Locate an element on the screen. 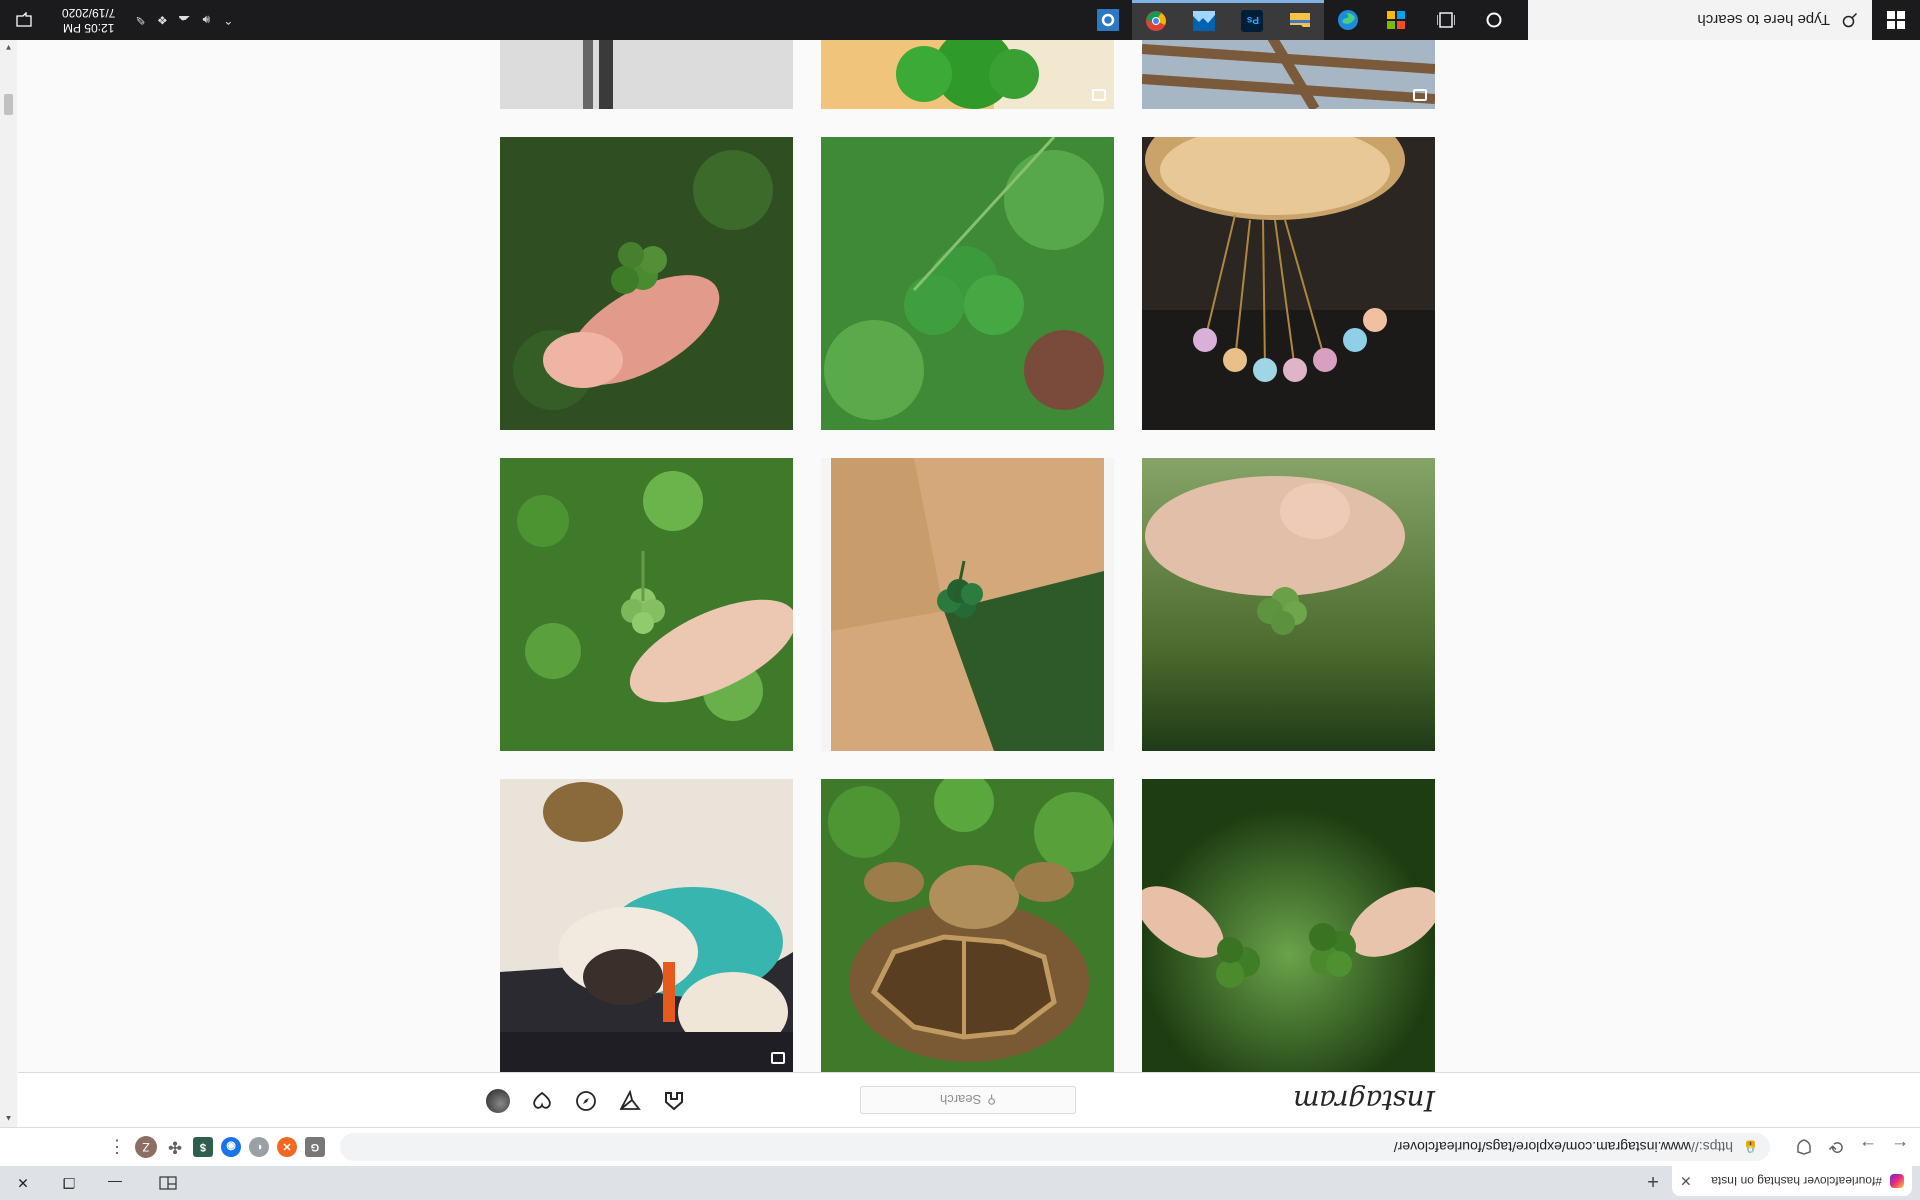  extension-green-icon: $ is located at coordinates (203, 1147).